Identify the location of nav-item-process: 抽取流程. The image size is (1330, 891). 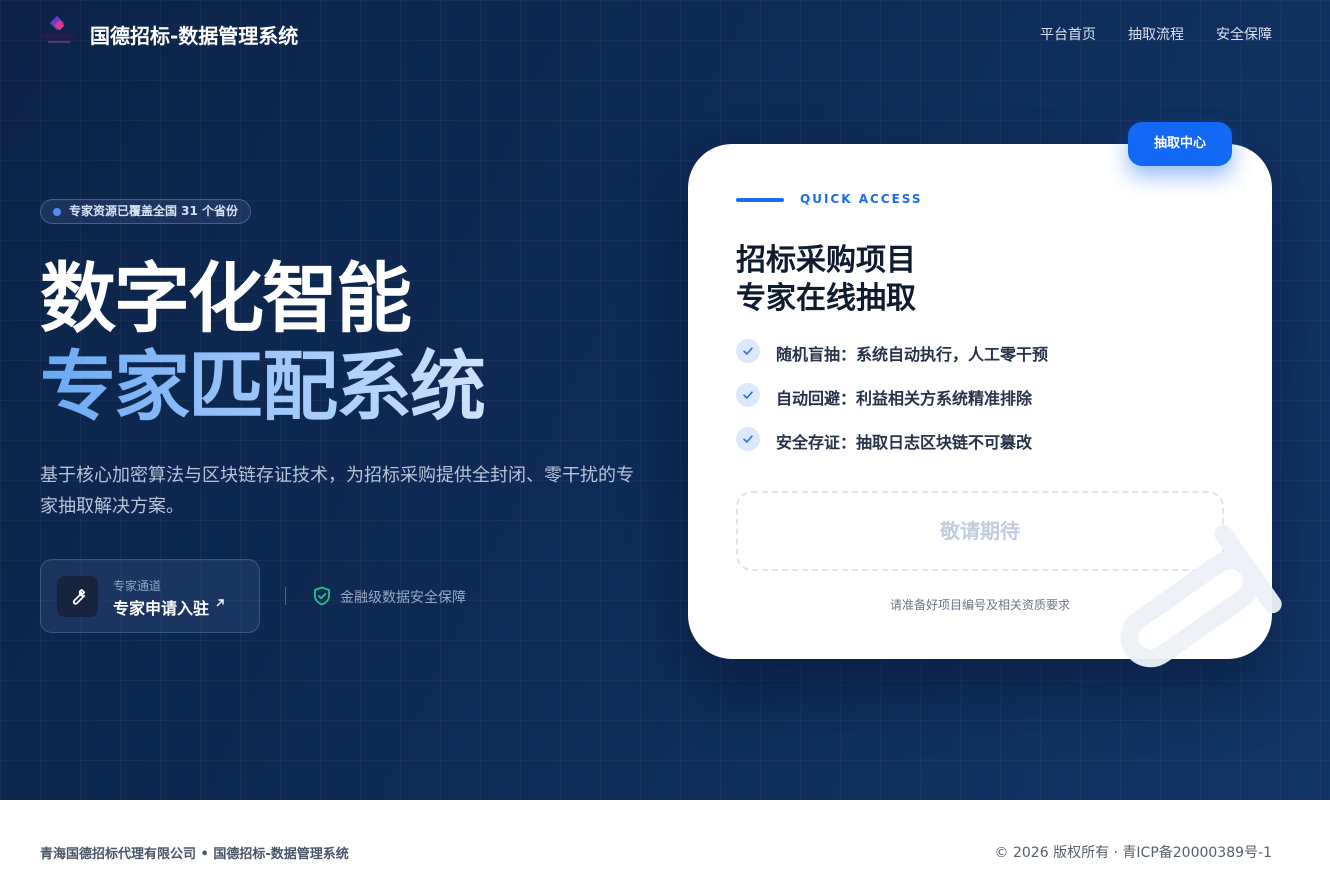
(1156, 34).